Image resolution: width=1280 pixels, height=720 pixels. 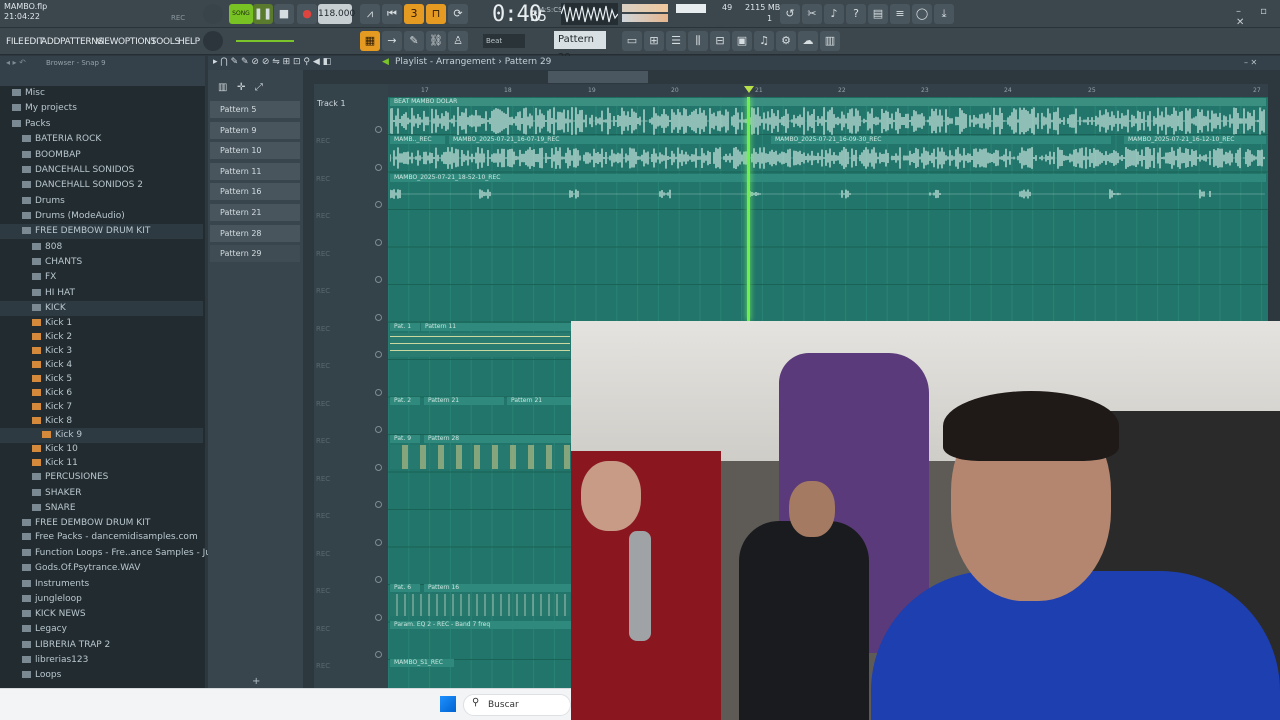 What do you see at coordinates (405, 401) in the screenshot?
I see `clip-pat-c: Pat. 2` at bounding box center [405, 401].